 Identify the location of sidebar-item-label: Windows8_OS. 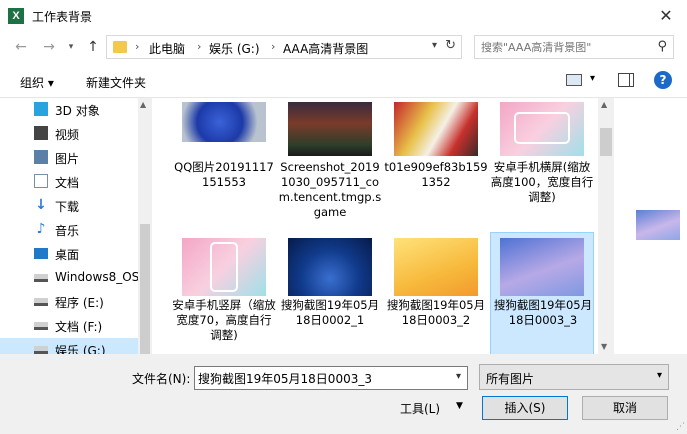
(97, 277).